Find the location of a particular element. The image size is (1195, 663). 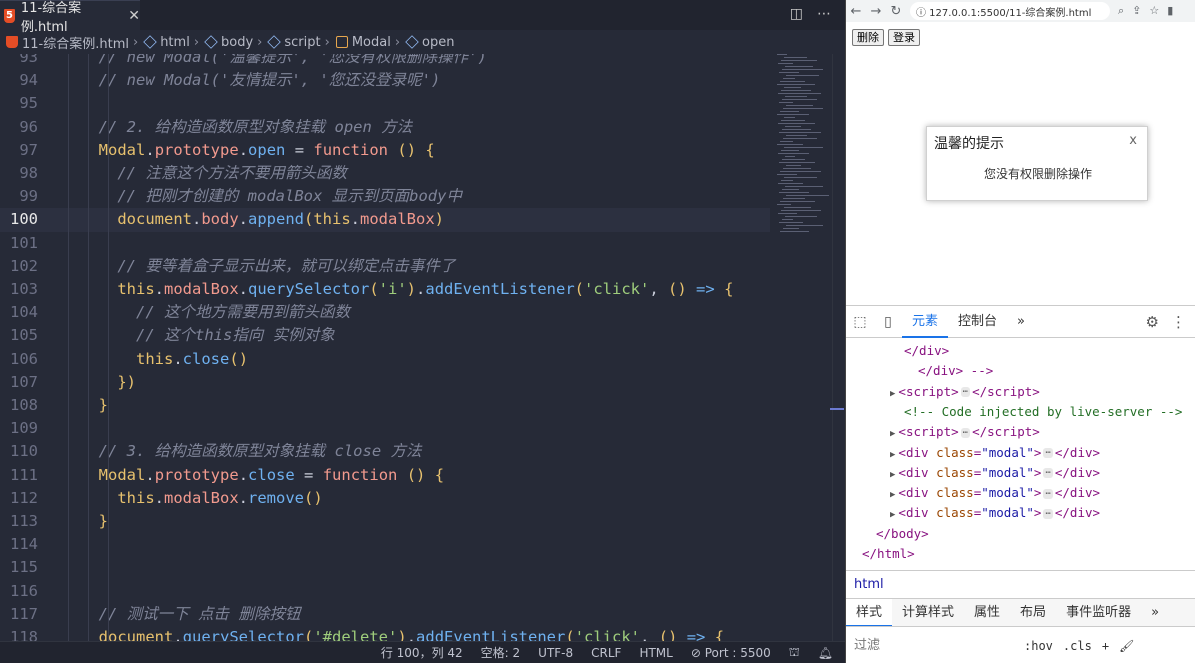

encoding: UTF-8 is located at coordinates (555, 653).